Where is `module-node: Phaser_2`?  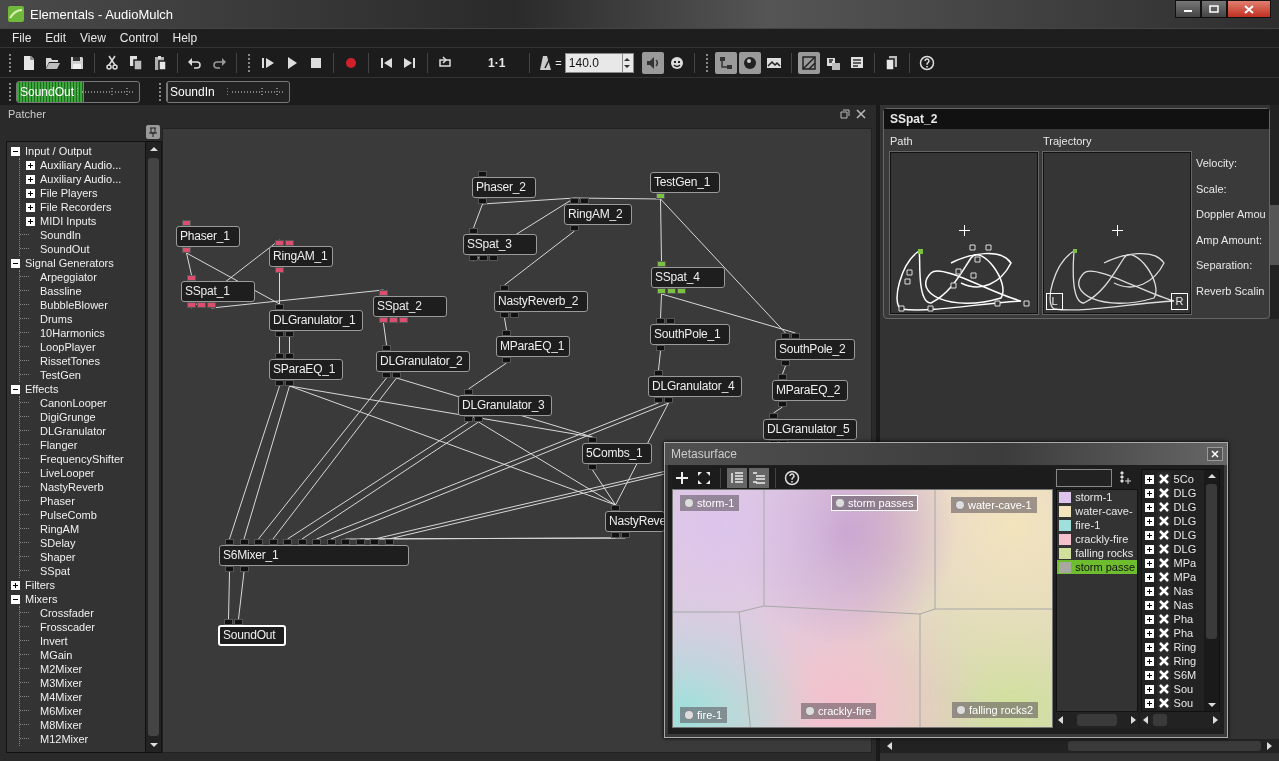 module-node: Phaser_2 is located at coordinates (504, 187).